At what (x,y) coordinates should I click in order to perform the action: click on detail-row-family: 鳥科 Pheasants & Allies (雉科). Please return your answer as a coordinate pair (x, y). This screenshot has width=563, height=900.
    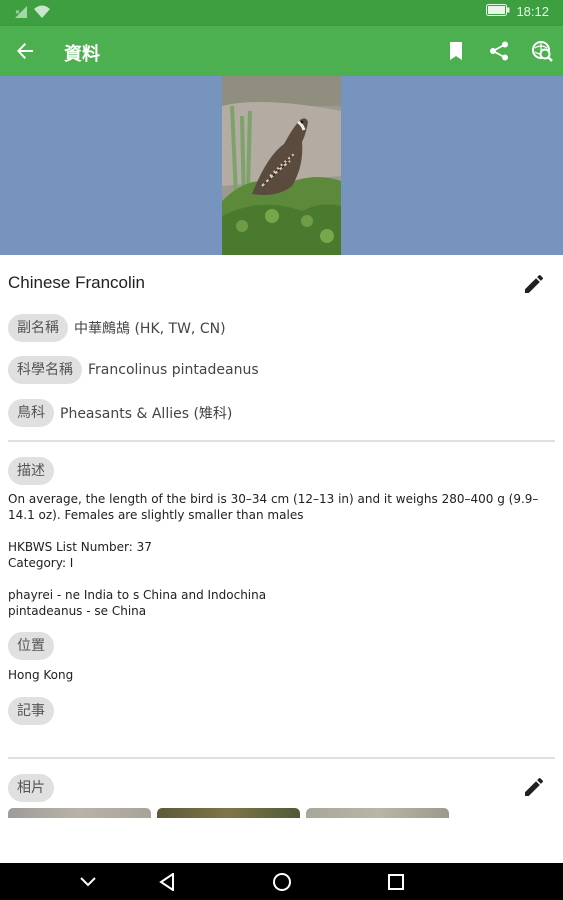
    Looking at the image, I should click on (120, 413).